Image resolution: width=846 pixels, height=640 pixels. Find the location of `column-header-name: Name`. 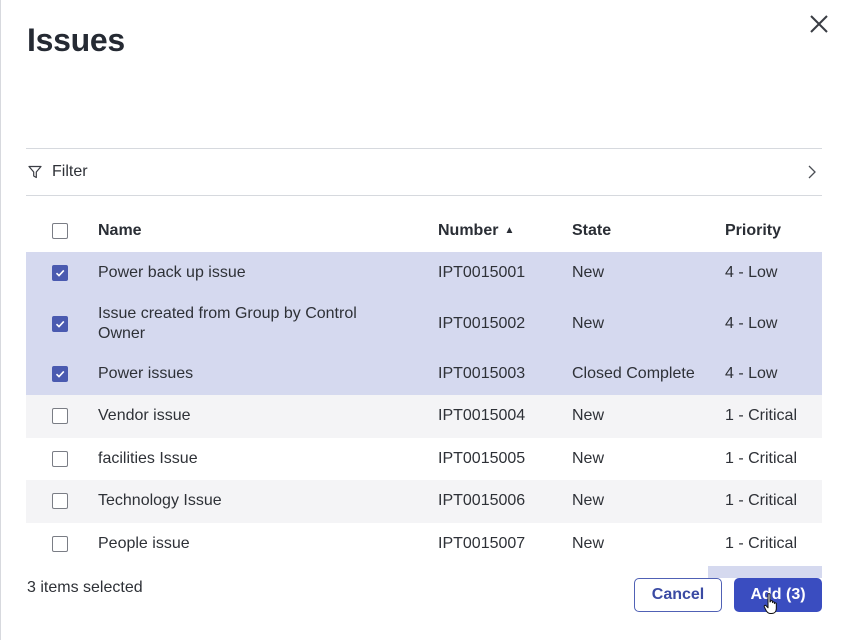

column-header-name: Name is located at coordinates (268, 231).